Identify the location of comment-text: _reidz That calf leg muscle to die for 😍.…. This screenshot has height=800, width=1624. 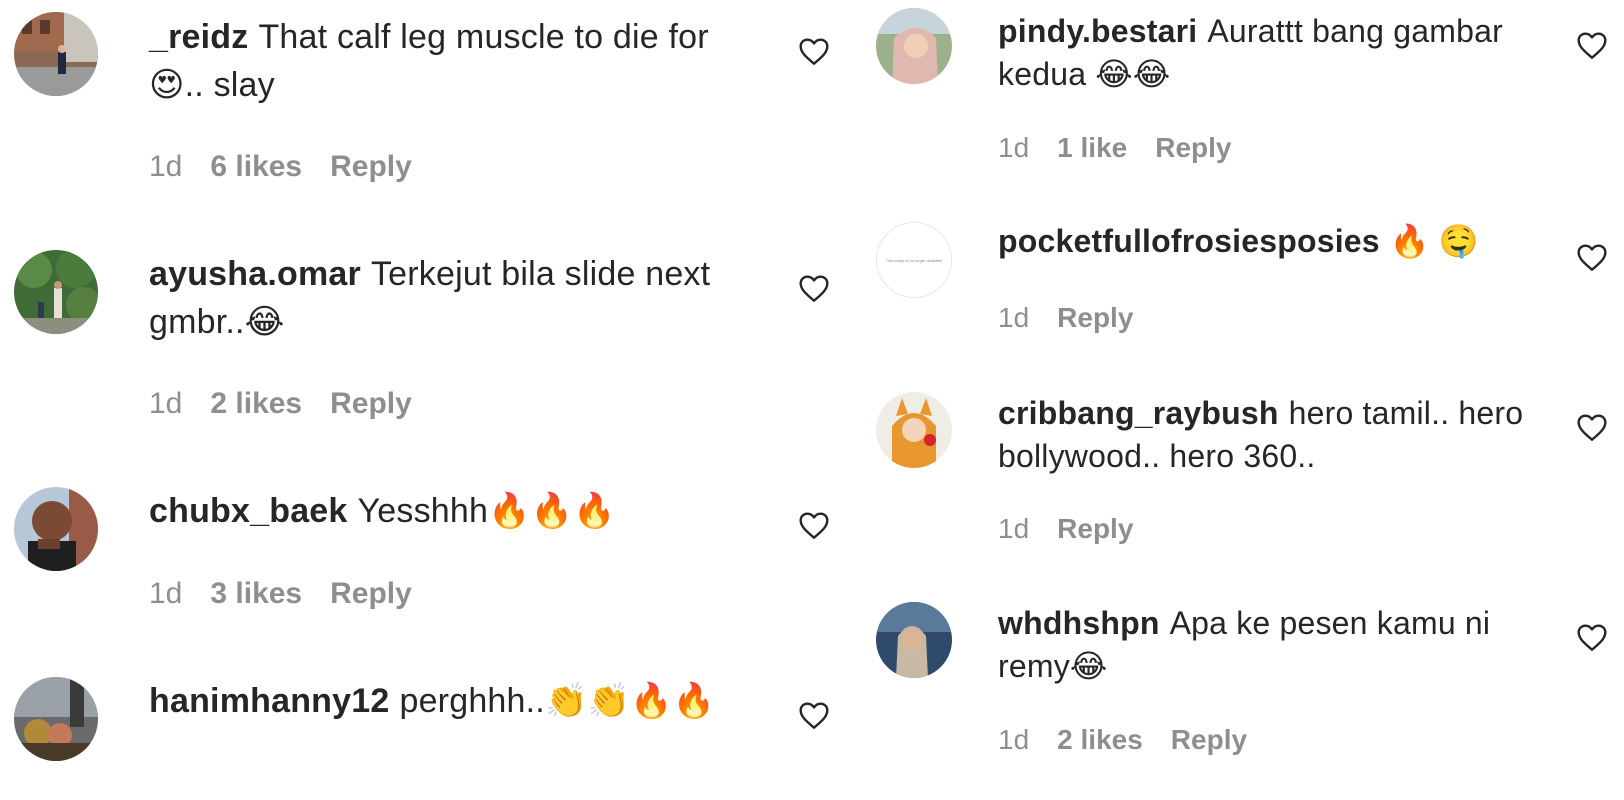
(434, 61).